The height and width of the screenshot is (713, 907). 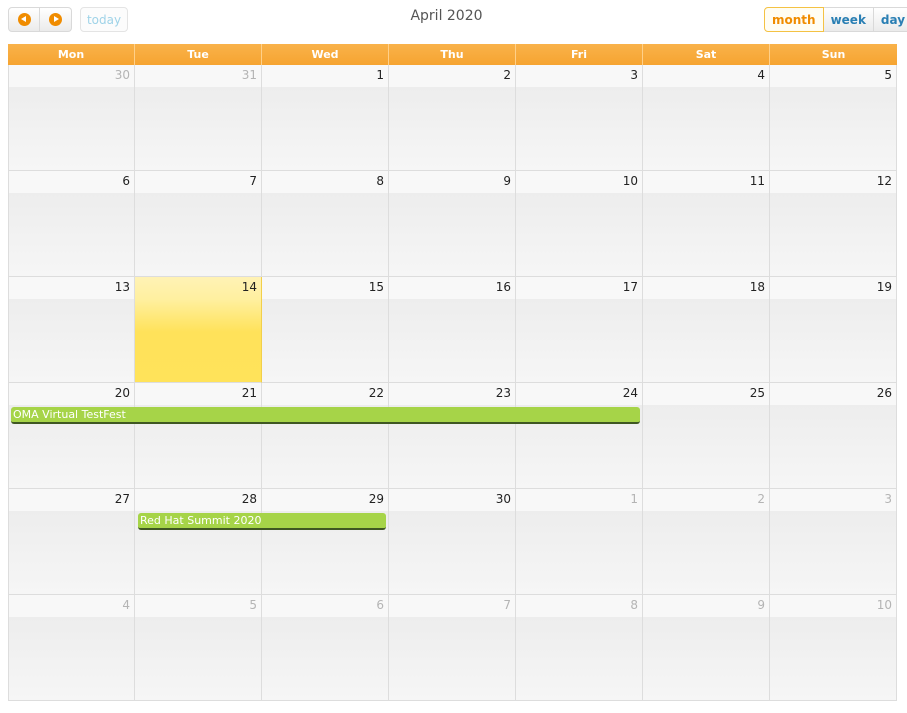 I want to click on day-number: 18, so click(x=757, y=287).